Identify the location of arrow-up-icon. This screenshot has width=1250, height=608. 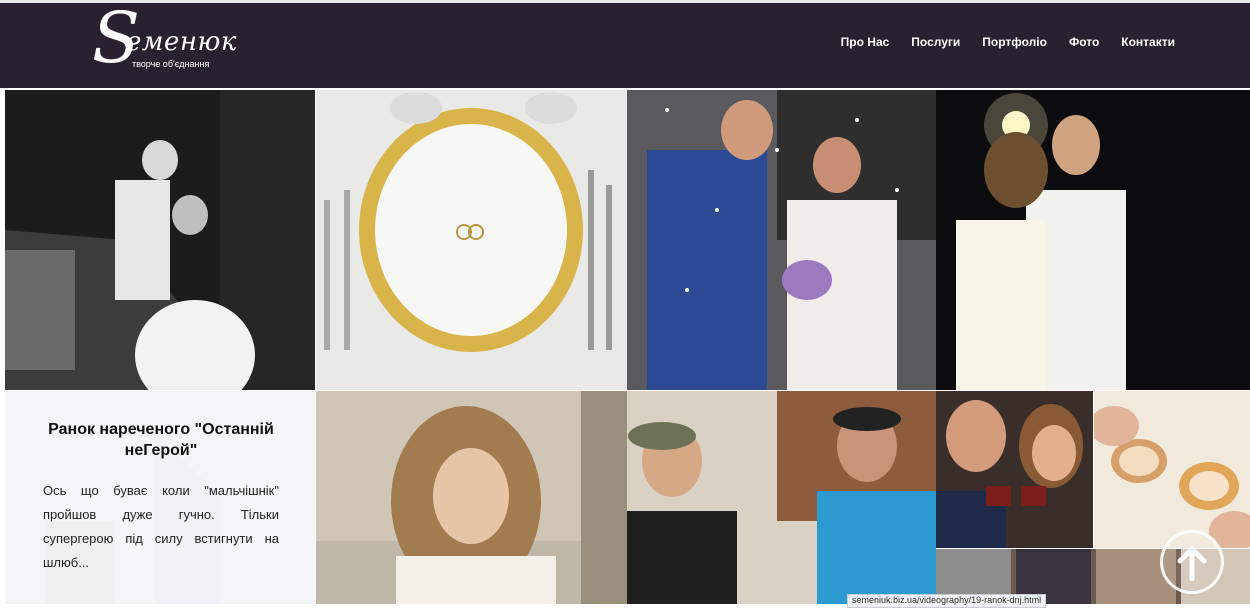
(1192, 564).